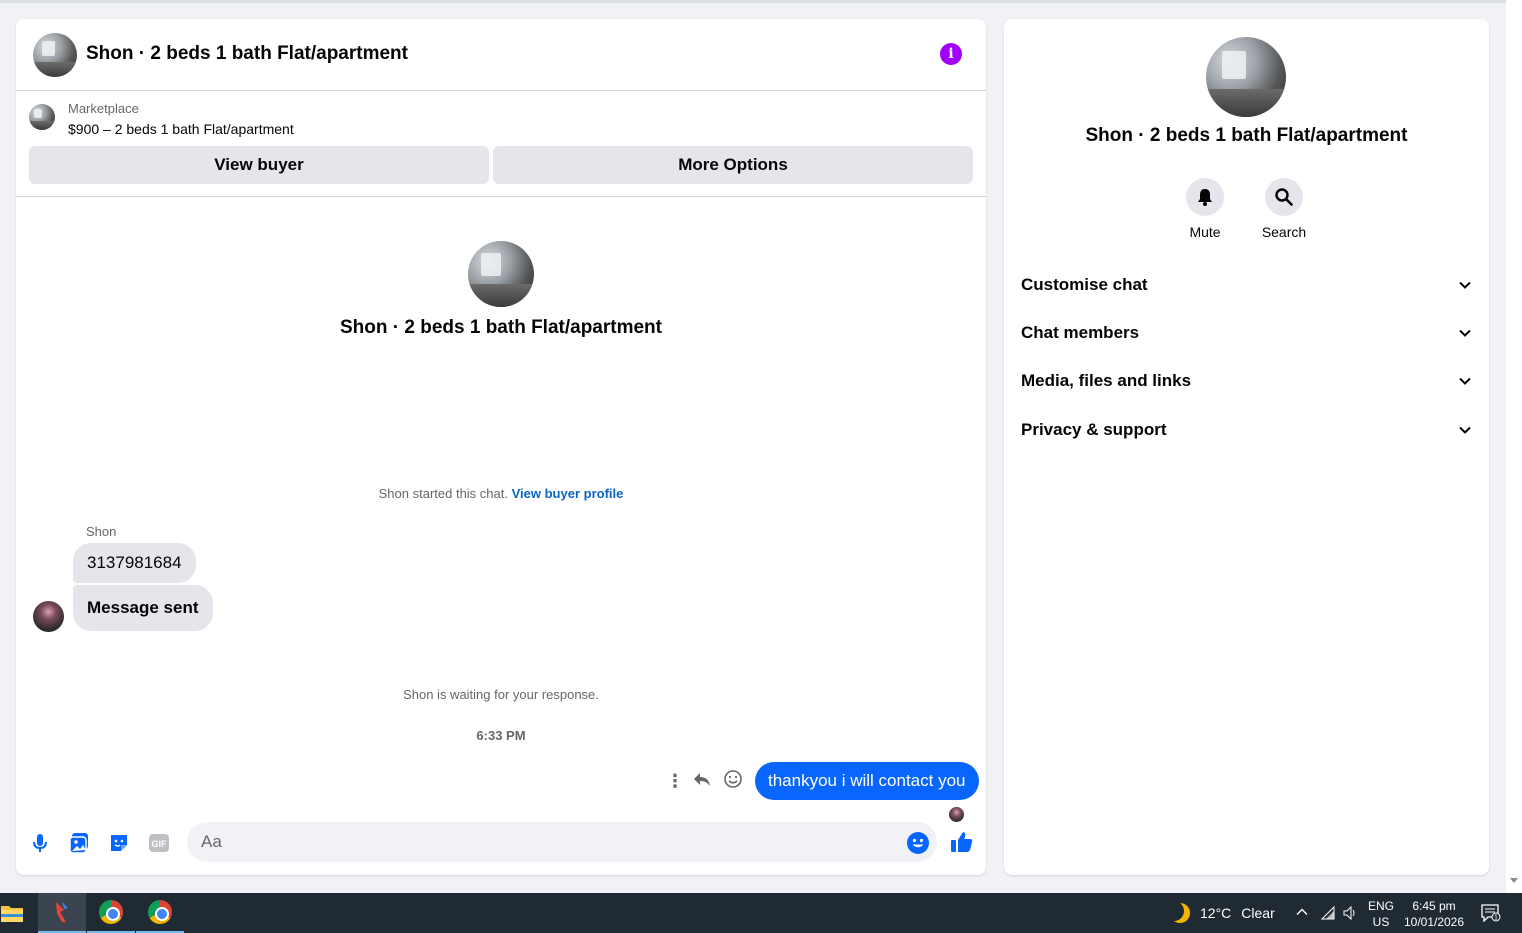  I want to click on intro-avatar, so click(501, 274).